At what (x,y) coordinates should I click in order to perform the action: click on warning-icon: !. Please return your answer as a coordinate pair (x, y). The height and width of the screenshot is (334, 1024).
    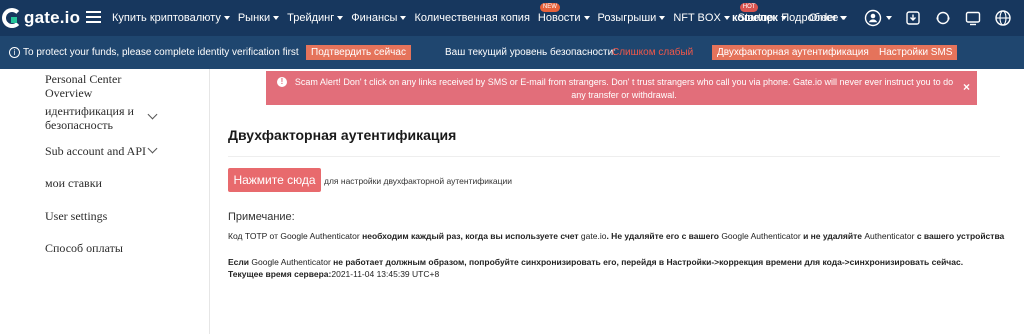
    Looking at the image, I should click on (282, 82).